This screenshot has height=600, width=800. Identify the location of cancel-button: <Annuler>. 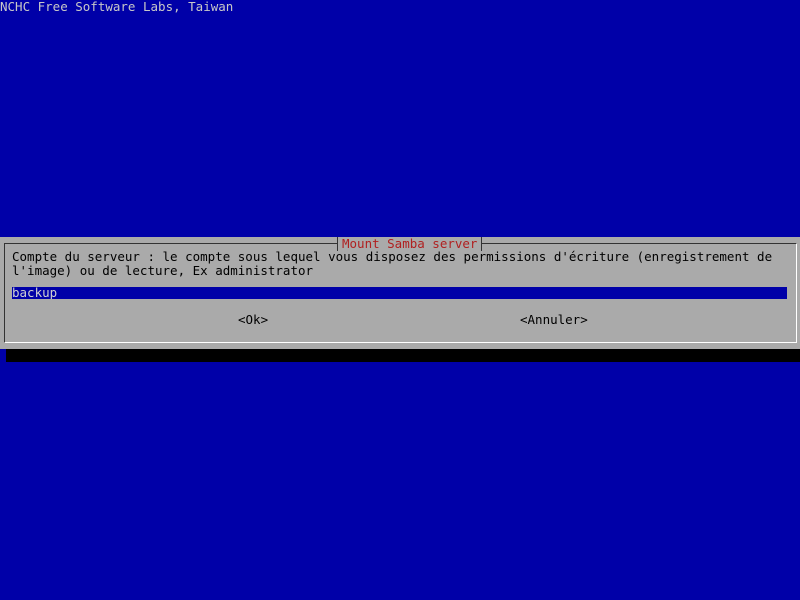
(554, 320).